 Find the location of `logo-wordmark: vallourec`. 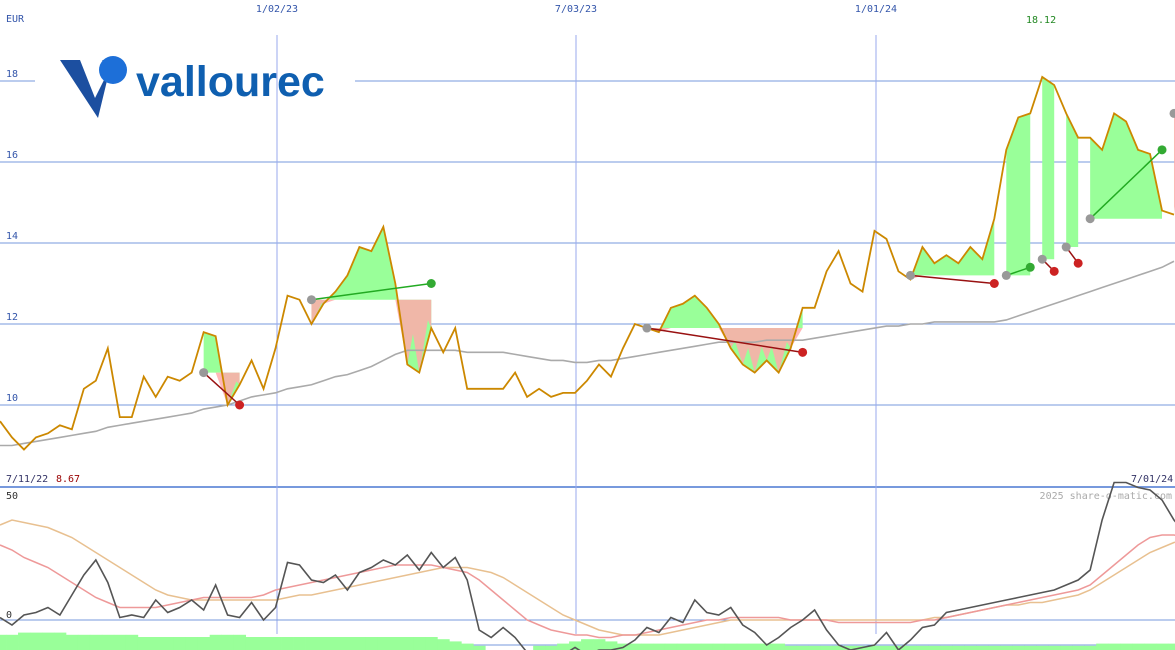

logo-wordmark: vallourec is located at coordinates (230, 82).